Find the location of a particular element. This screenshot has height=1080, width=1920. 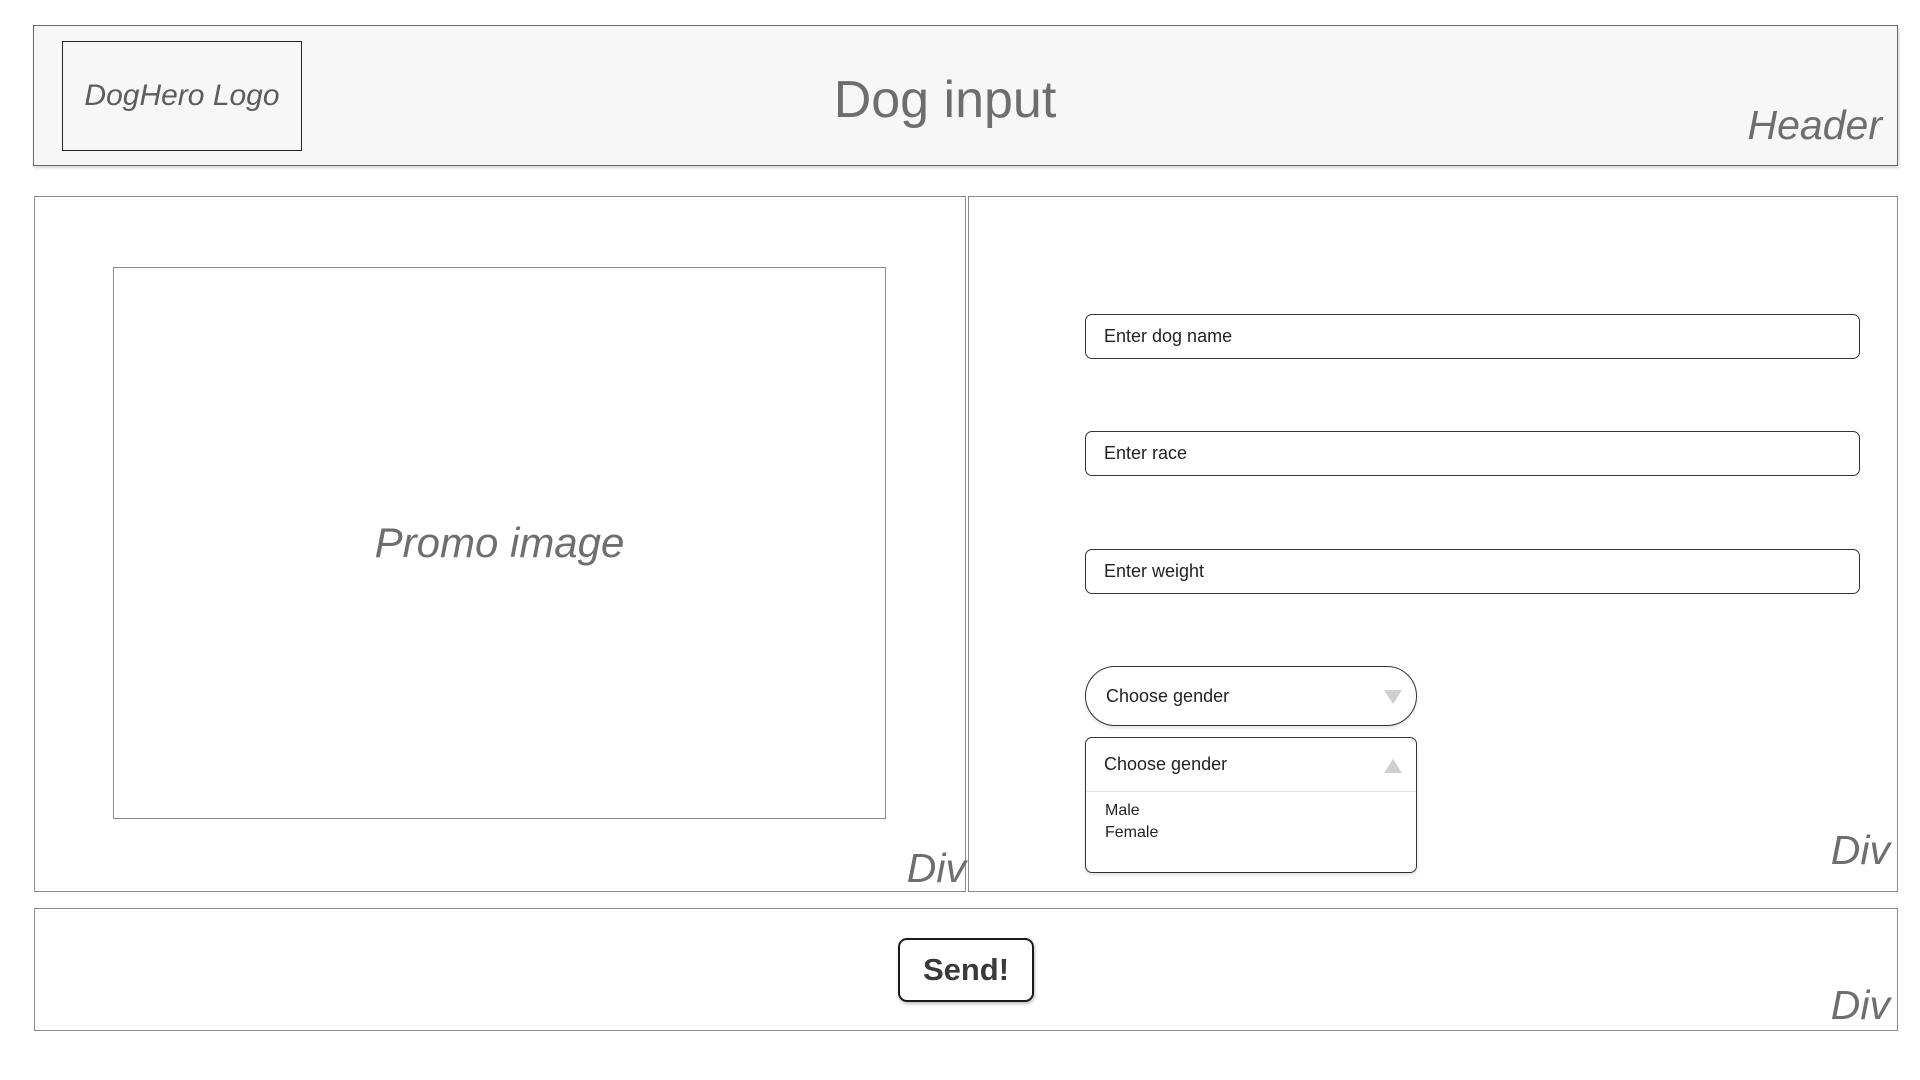

dog-name-input: Enter dog name is located at coordinates (1472, 336).